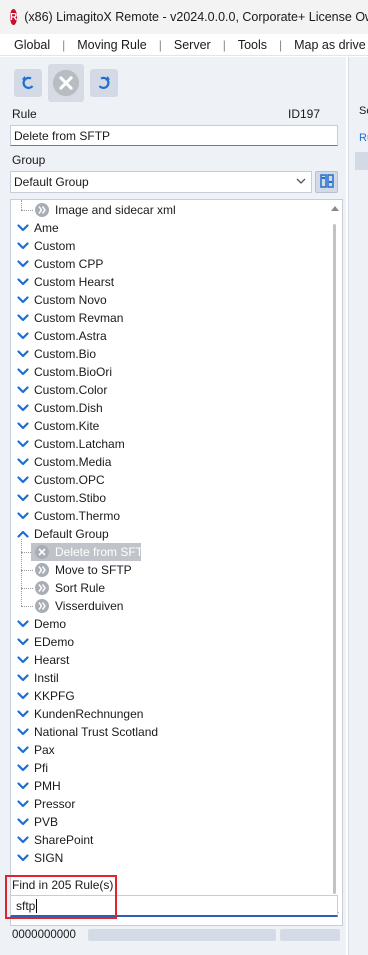 This screenshot has width=368, height=955. What do you see at coordinates (70, 498) in the screenshot?
I see `tree-node-label: Custom.Stibo` at bounding box center [70, 498].